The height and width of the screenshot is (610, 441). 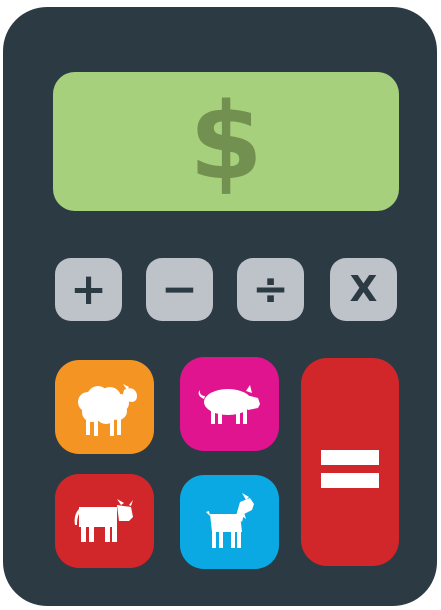 I want to click on cow-icon, so click(x=103, y=520).